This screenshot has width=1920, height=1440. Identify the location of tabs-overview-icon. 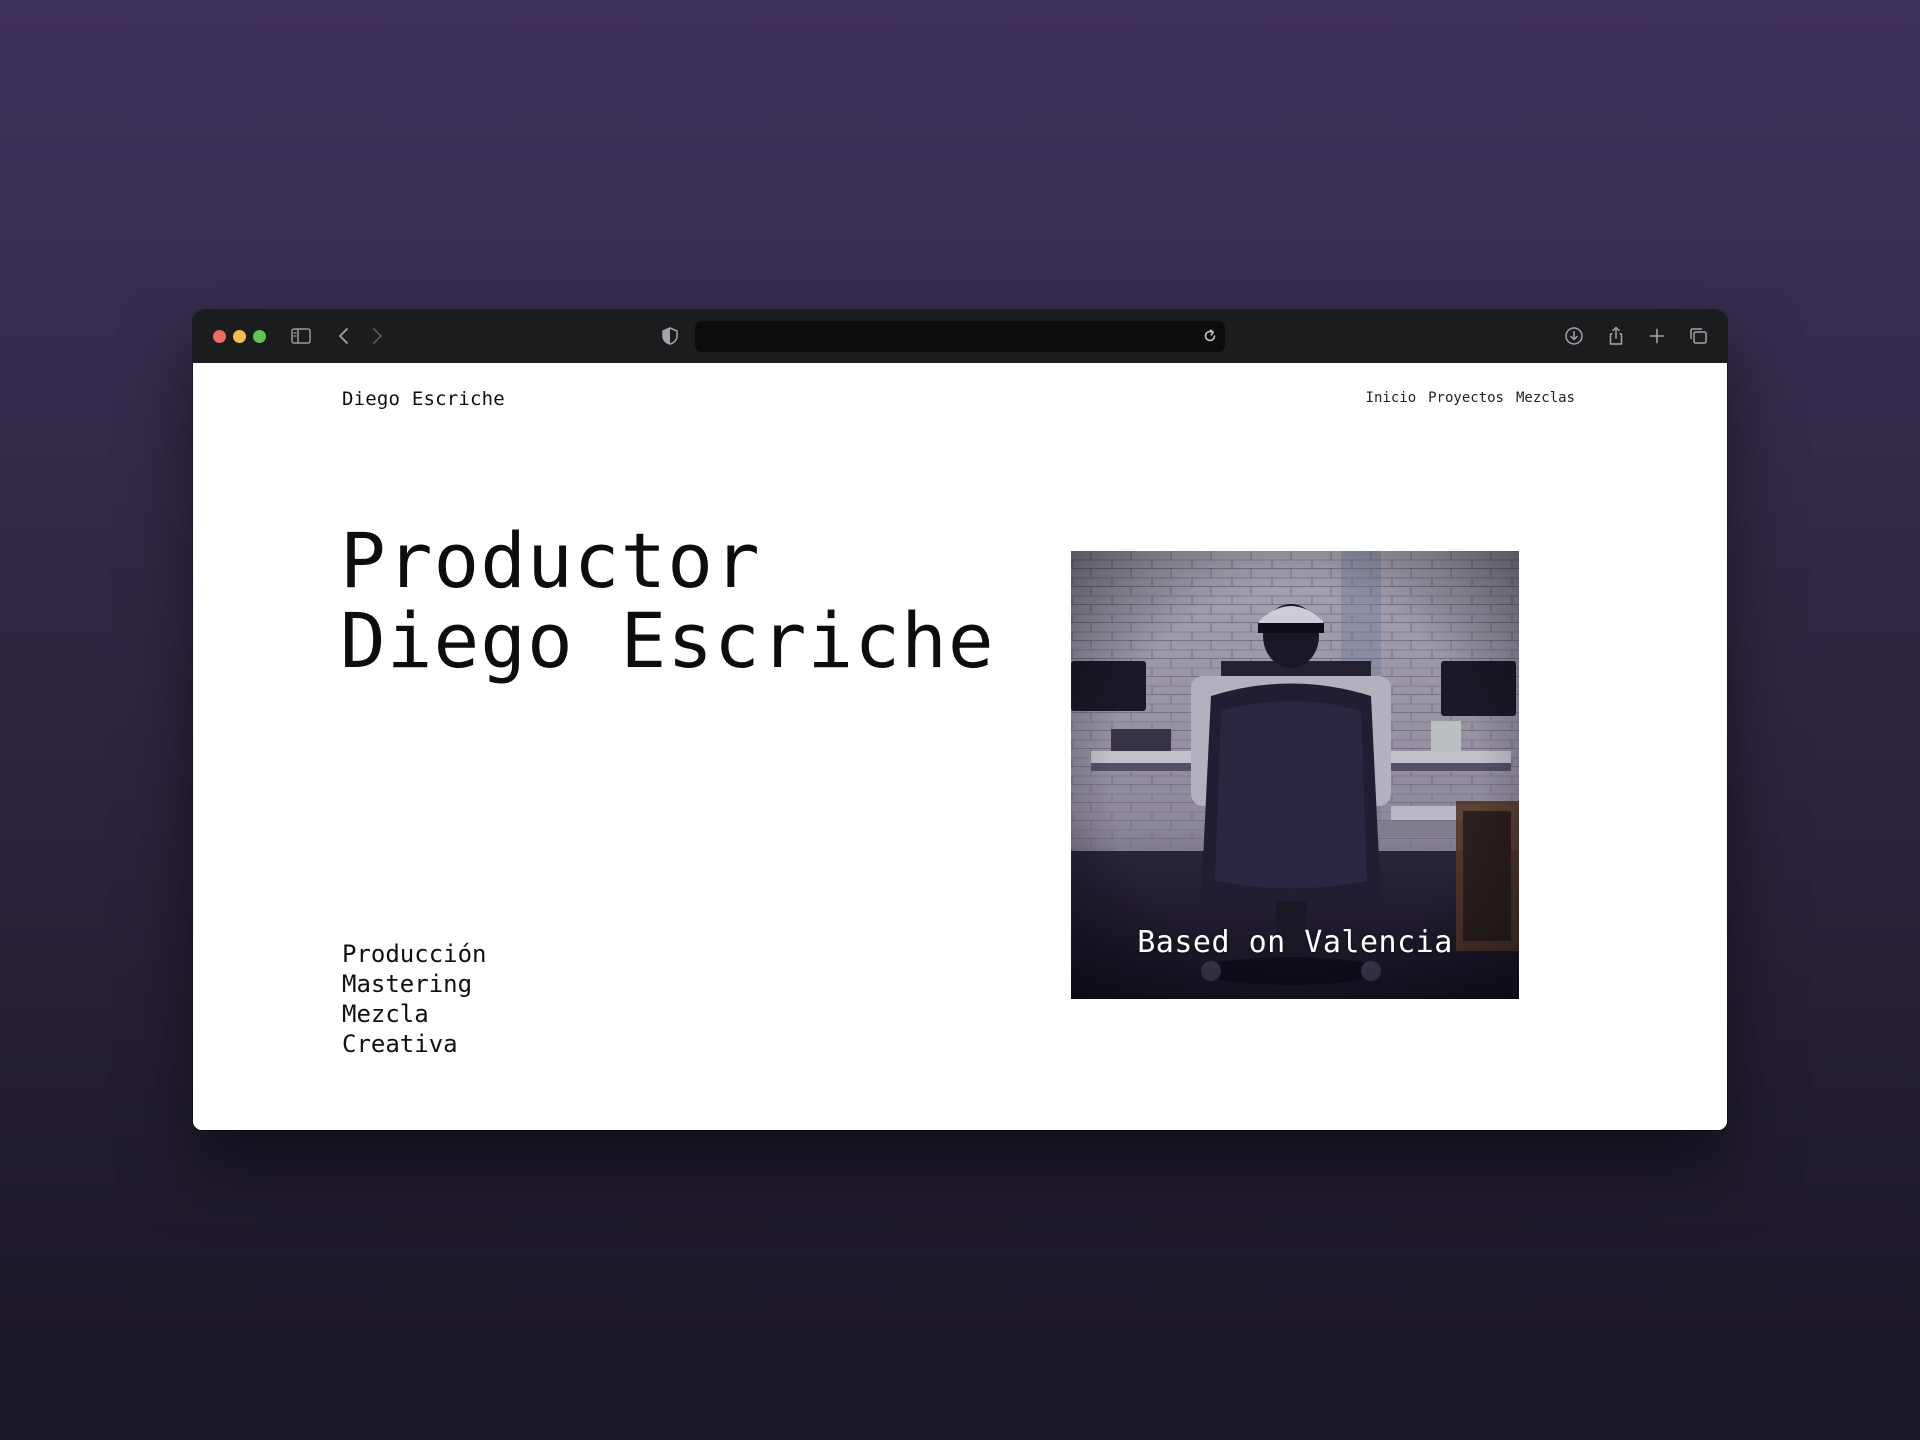
(1698, 338).